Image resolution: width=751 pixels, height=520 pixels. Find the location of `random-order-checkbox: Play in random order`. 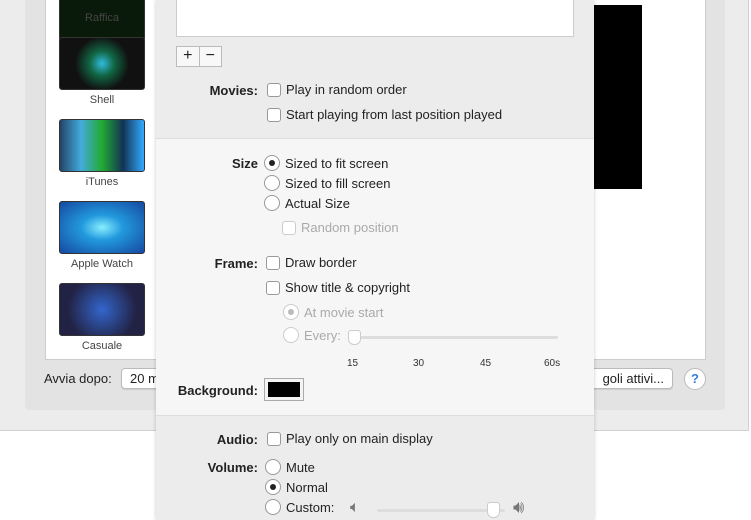

random-order-checkbox: Play in random order is located at coordinates (337, 89).